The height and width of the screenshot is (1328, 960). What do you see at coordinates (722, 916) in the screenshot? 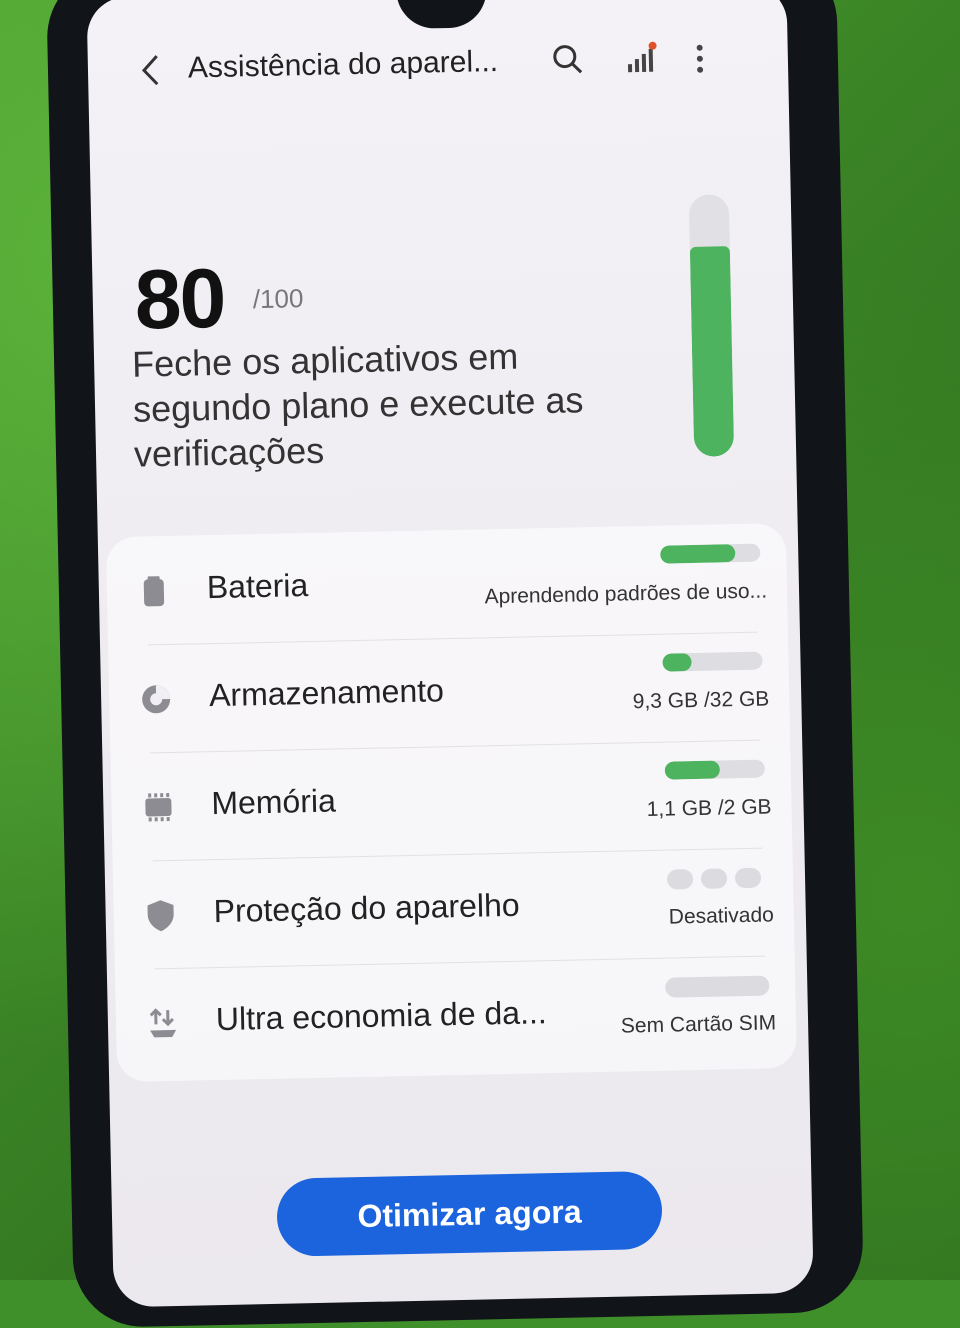
I see `item-status: Desativado` at bounding box center [722, 916].